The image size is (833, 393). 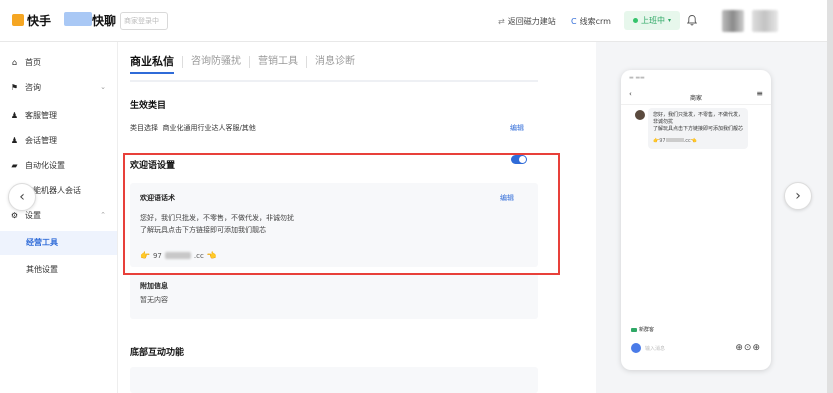 What do you see at coordinates (103, 215) in the screenshot?
I see `chevron-up-icon: ⌃` at bounding box center [103, 215].